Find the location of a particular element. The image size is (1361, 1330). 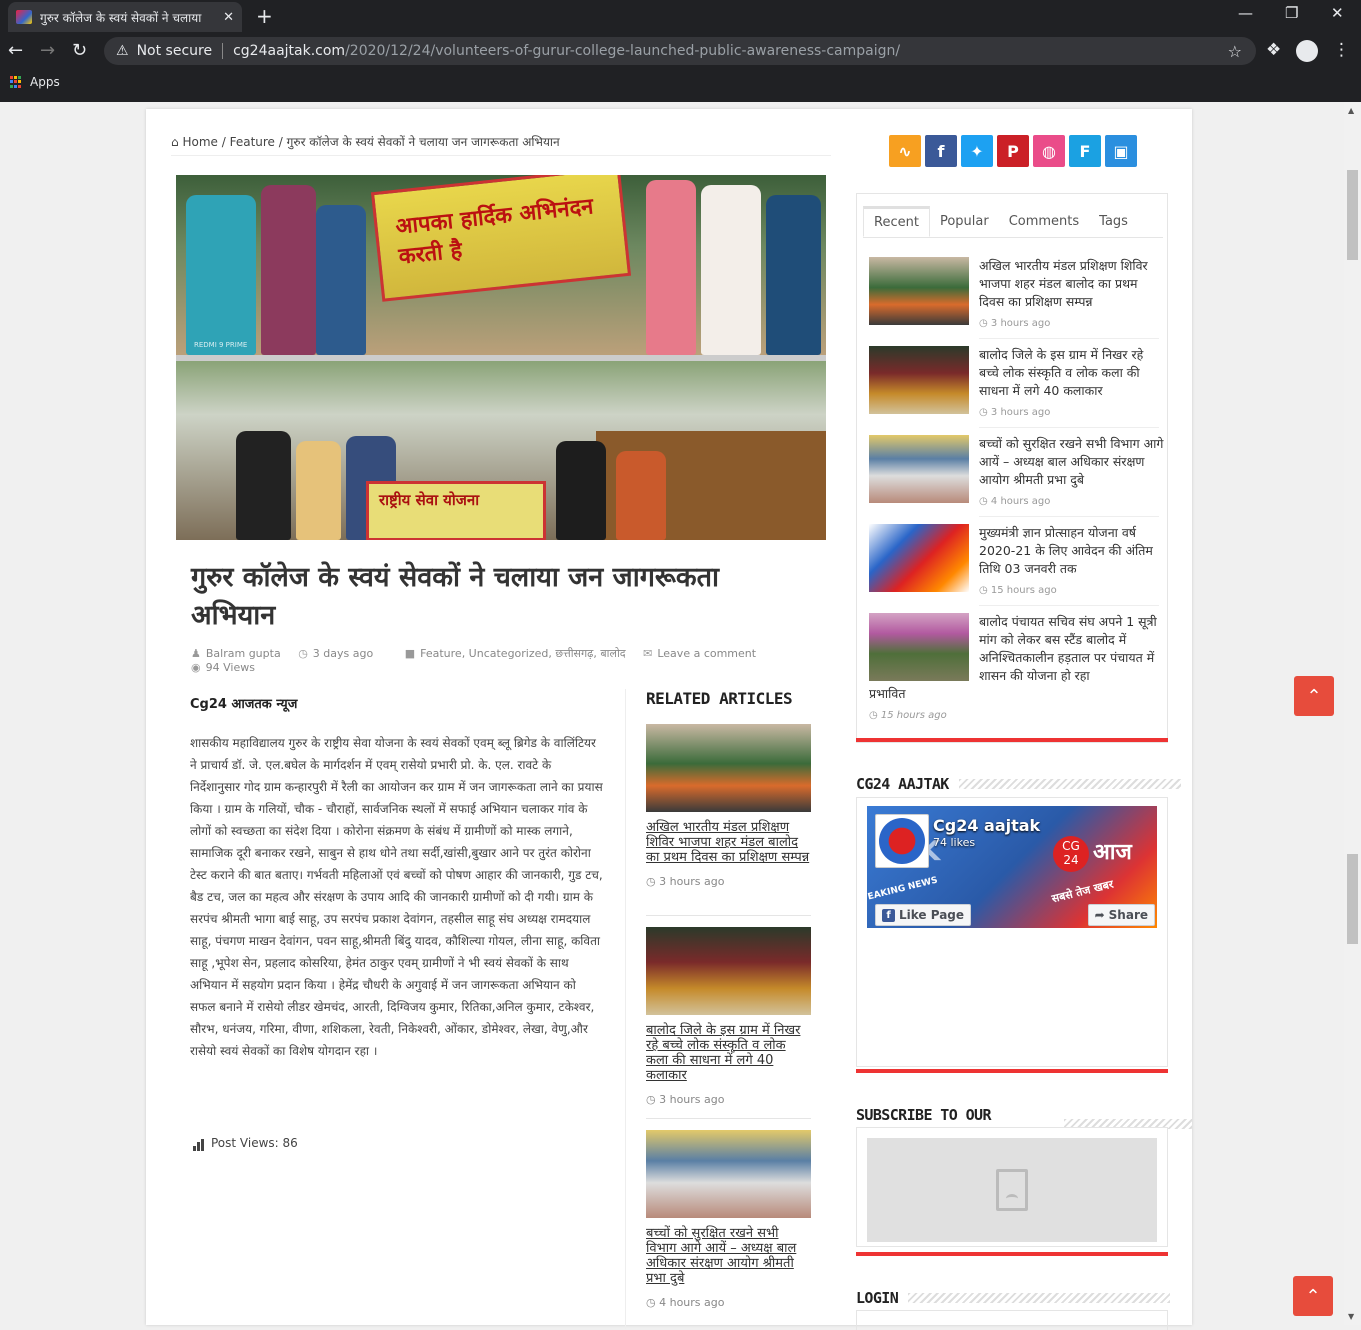

recent-title-tail: प्रभावित is located at coordinates (887, 693).